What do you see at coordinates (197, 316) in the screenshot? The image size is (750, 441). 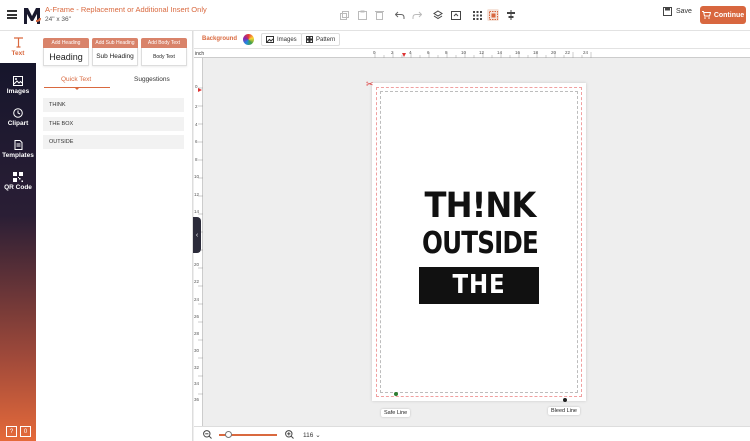 I see `ruler-tick-label: 26` at bounding box center [197, 316].